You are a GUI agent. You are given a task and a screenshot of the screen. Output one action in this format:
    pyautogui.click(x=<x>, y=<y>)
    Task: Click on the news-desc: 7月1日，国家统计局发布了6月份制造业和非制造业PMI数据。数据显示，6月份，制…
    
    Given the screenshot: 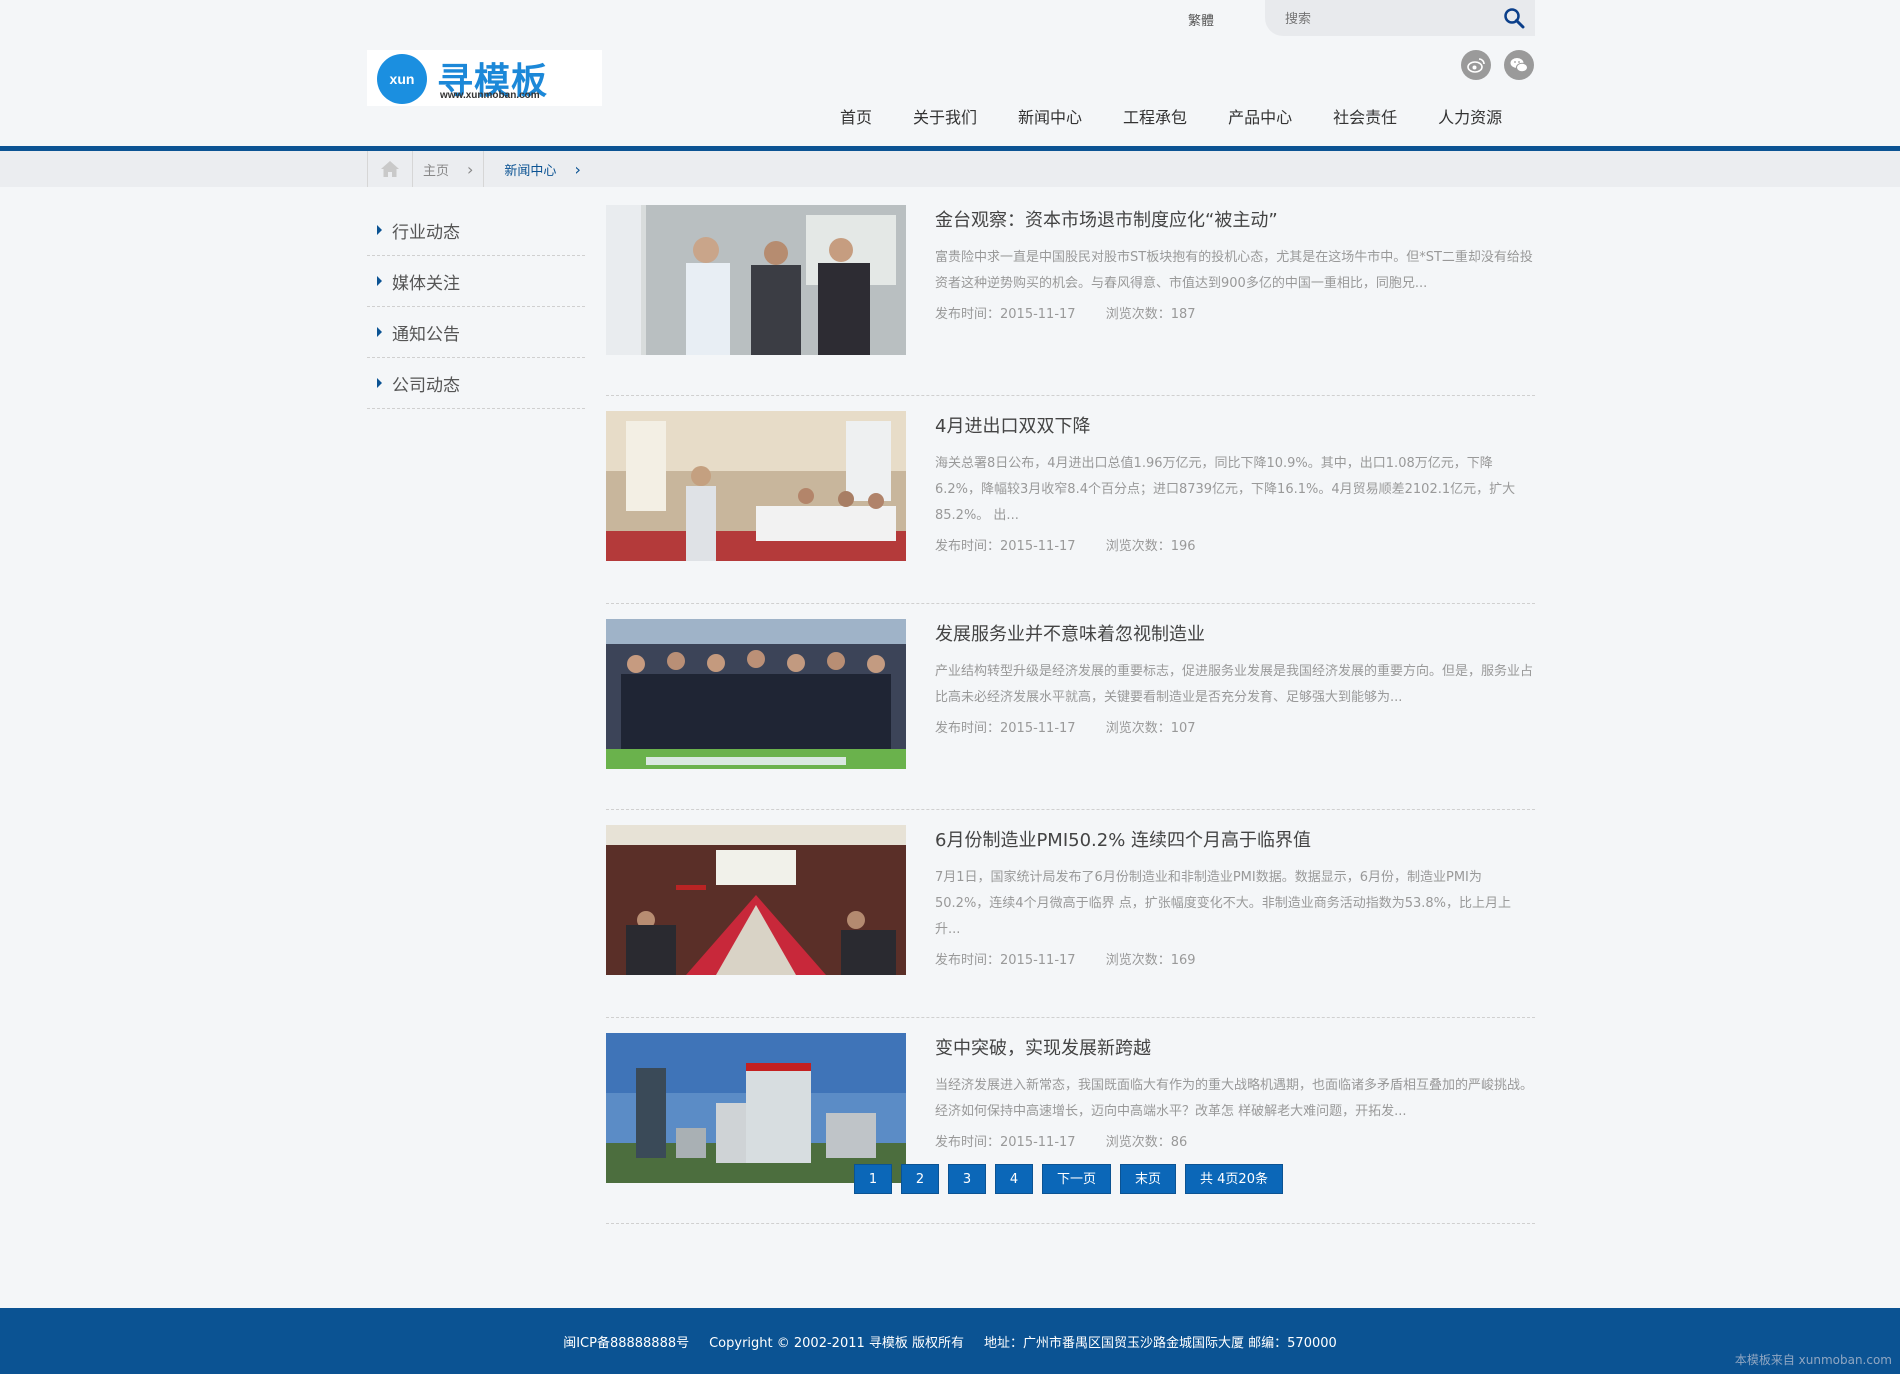 What is the action you would take?
    pyautogui.click(x=1223, y=903)
    